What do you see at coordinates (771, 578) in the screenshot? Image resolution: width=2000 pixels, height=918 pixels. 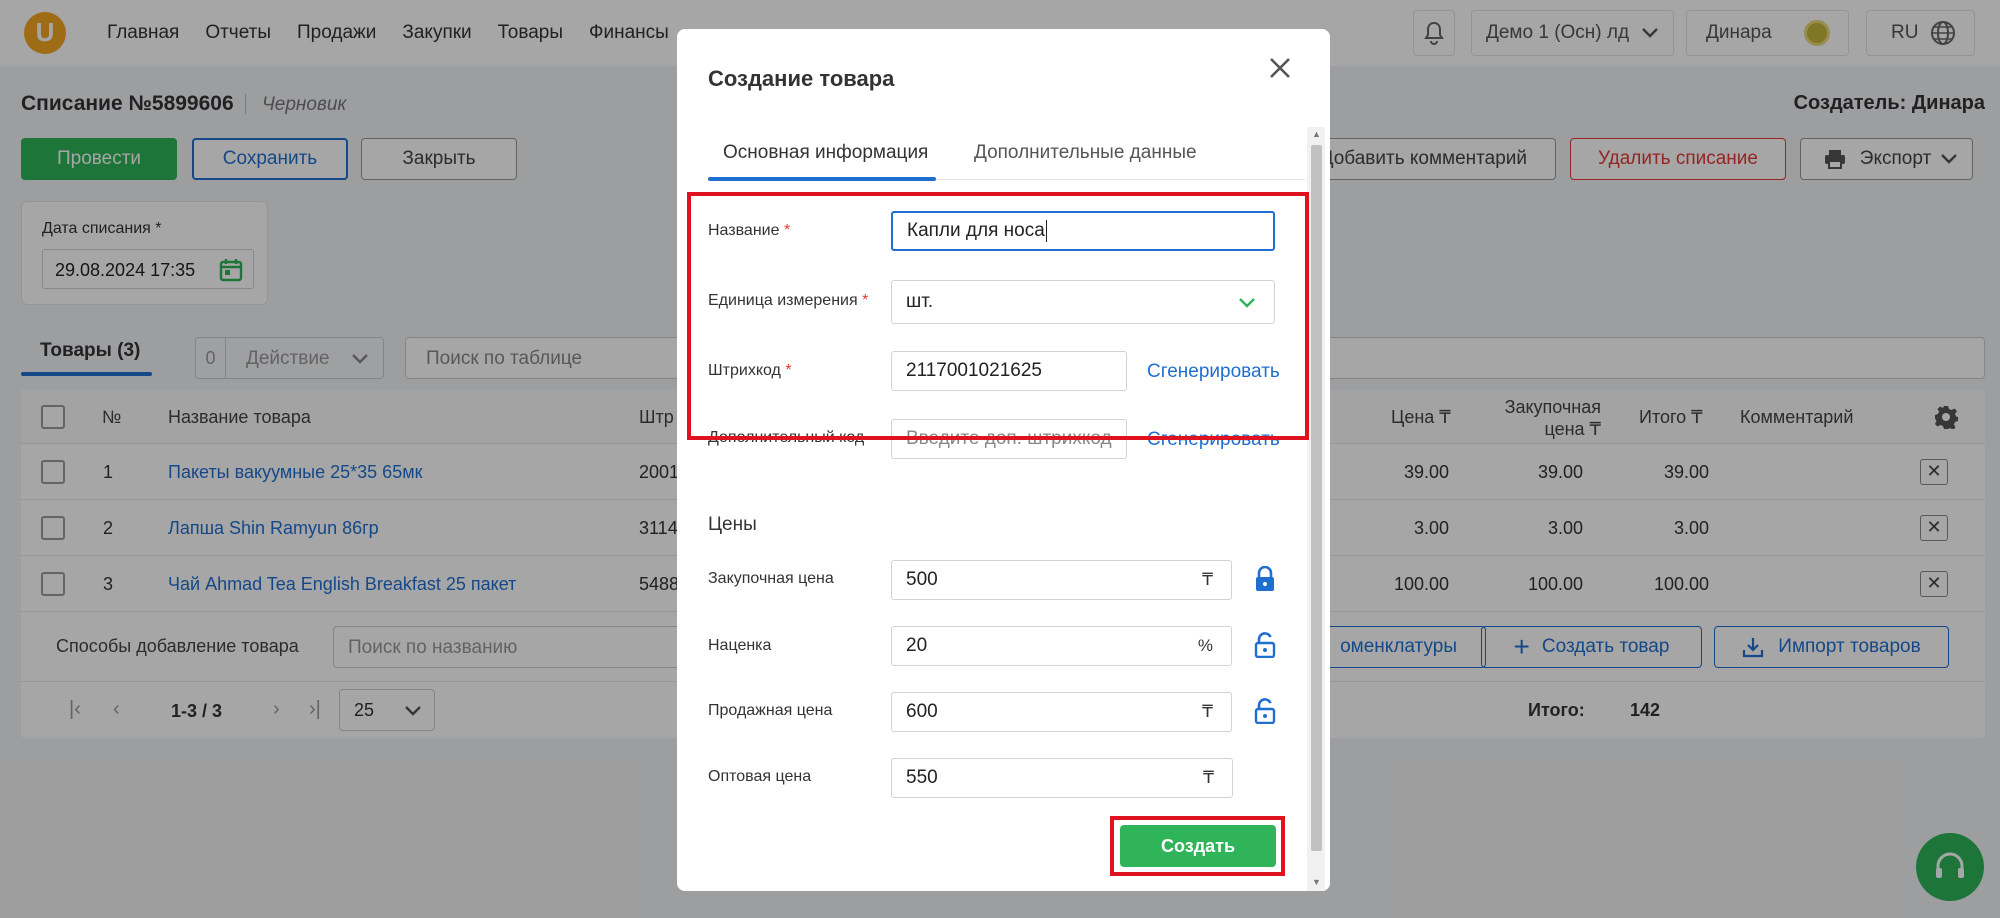 I see `purchase-price-label: Закупочная цена` at bounding box center [771, 578].